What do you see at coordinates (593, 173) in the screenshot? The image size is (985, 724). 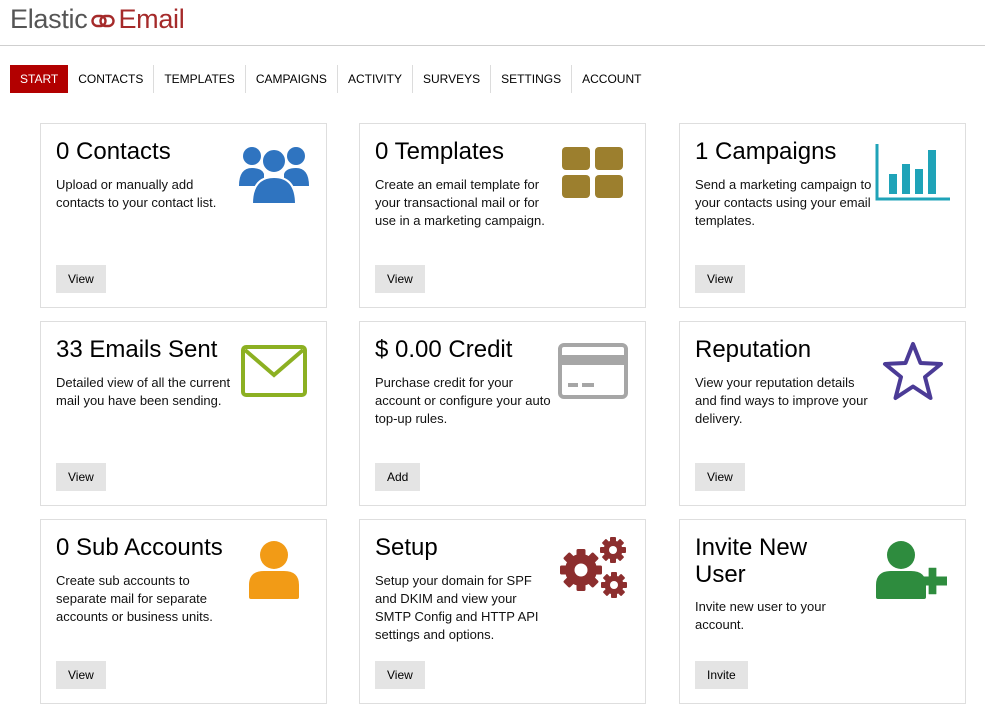 I see `grid-icon` at bounding box center [593, 173].